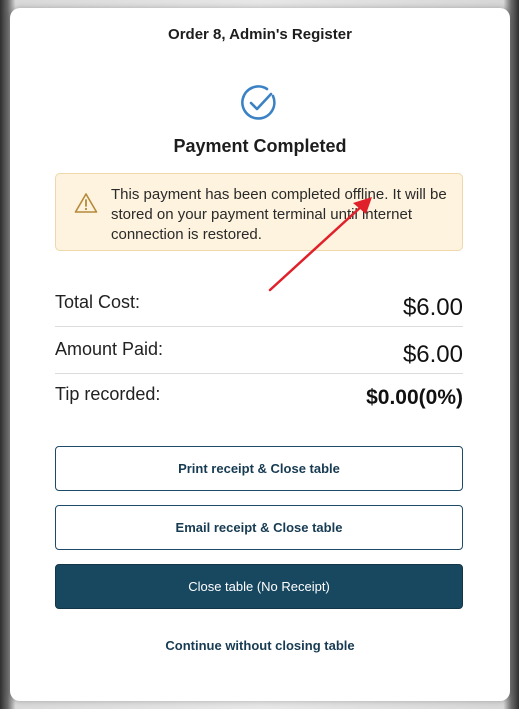 This screenshot has width=519, height=709. I want to click on total-cost-row: Total Cost: $6.00, so click(259, 306).